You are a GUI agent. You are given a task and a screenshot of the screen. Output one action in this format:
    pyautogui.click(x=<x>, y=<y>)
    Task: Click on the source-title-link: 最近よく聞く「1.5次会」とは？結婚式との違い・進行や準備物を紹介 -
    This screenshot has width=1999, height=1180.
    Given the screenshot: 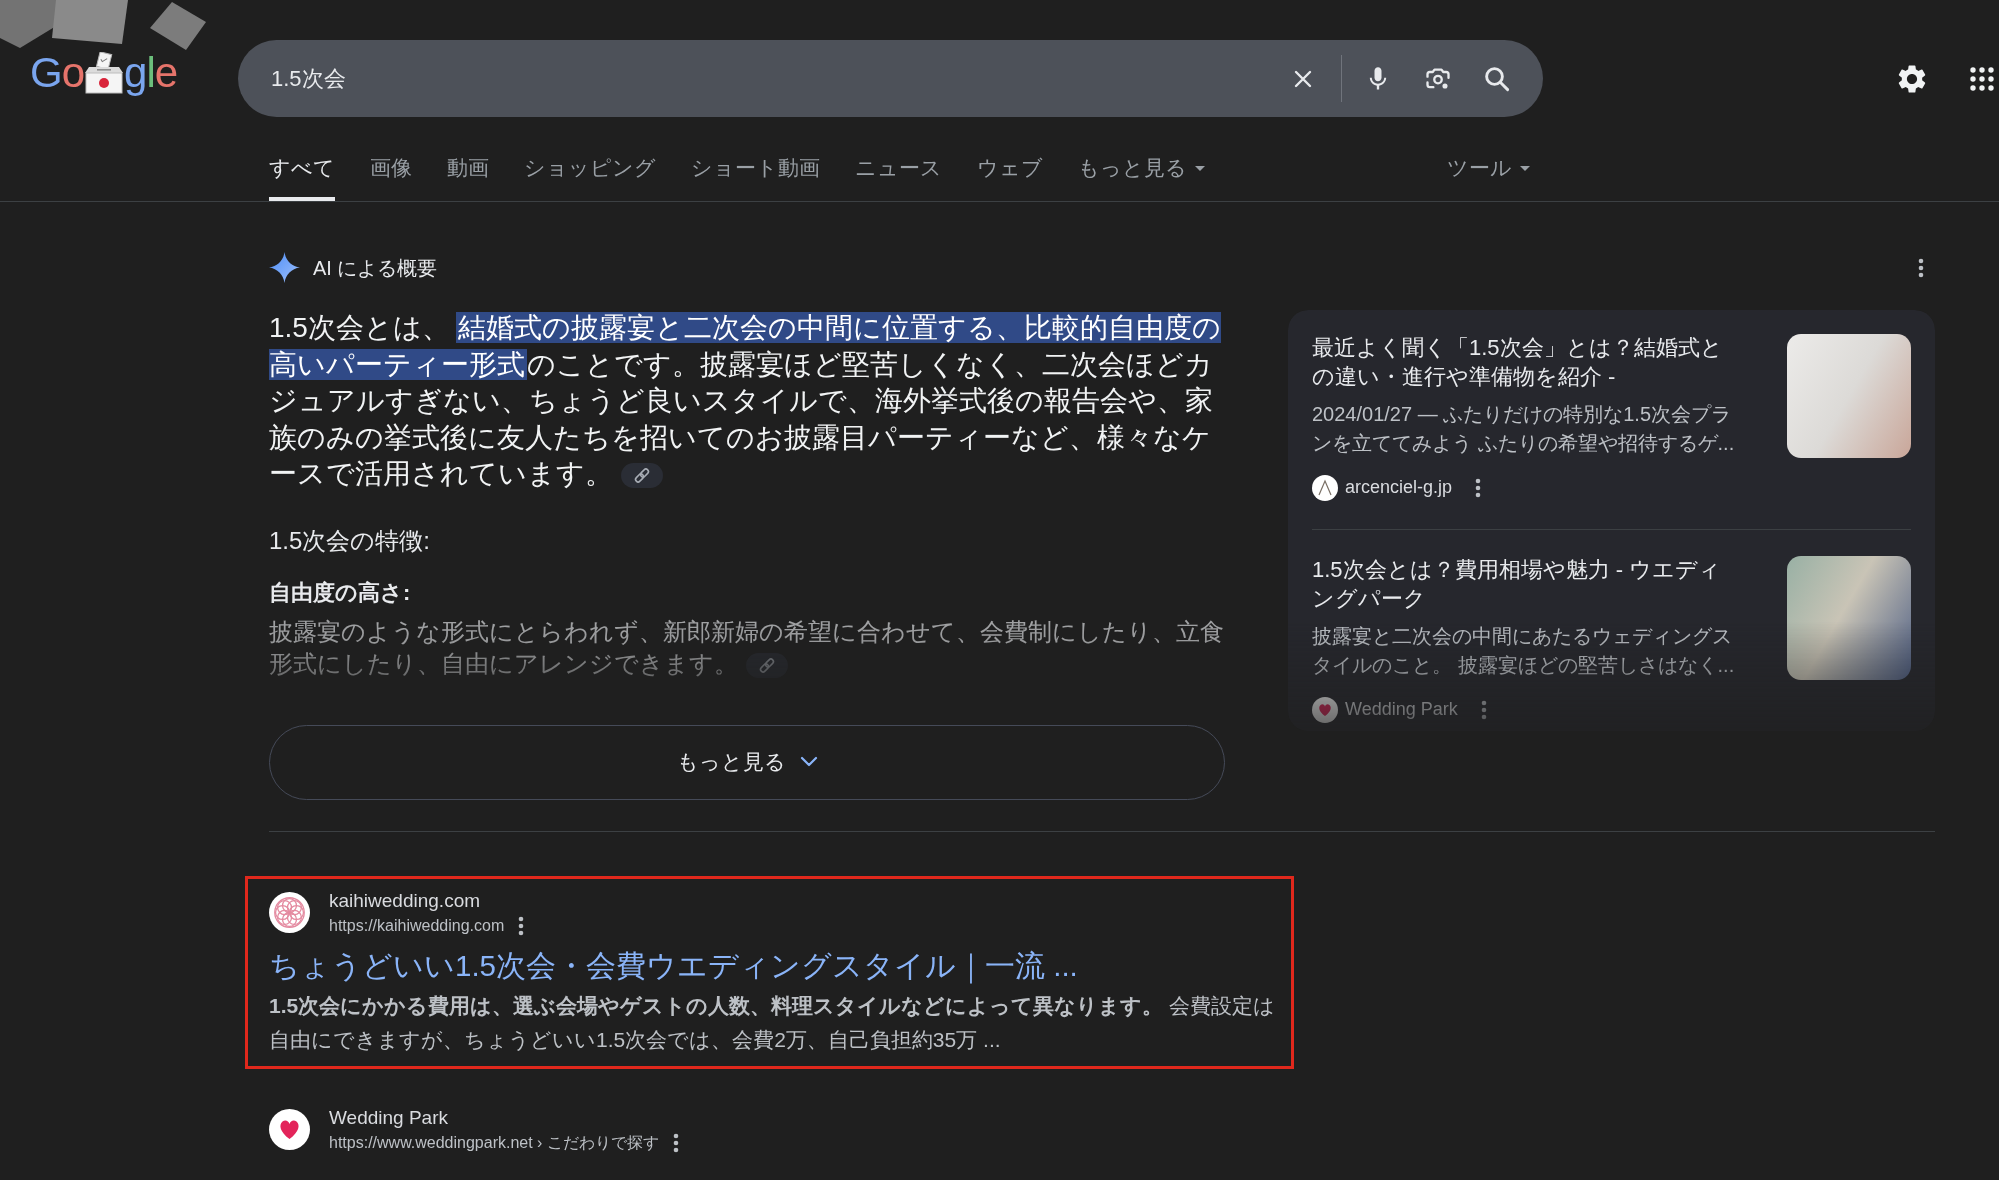 What is the action you would take?
    pyautogui.click(x=1527, y=362)
    